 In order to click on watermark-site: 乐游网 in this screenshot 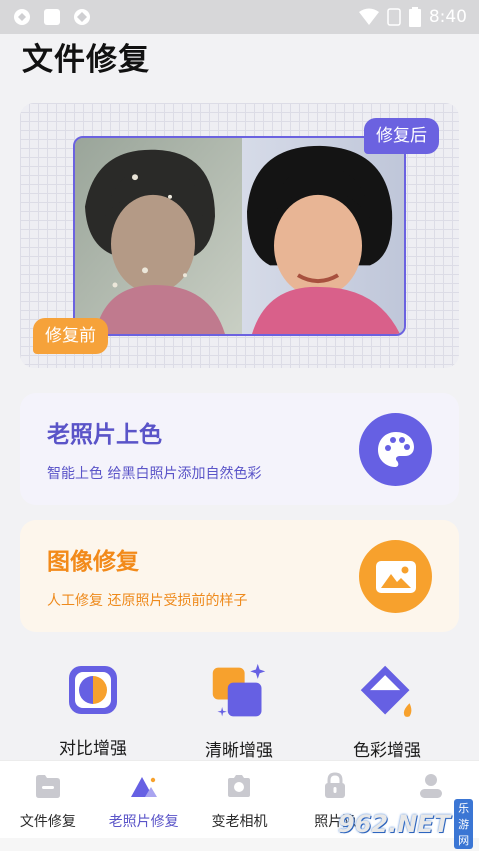, I will do `click(464, 824)`.